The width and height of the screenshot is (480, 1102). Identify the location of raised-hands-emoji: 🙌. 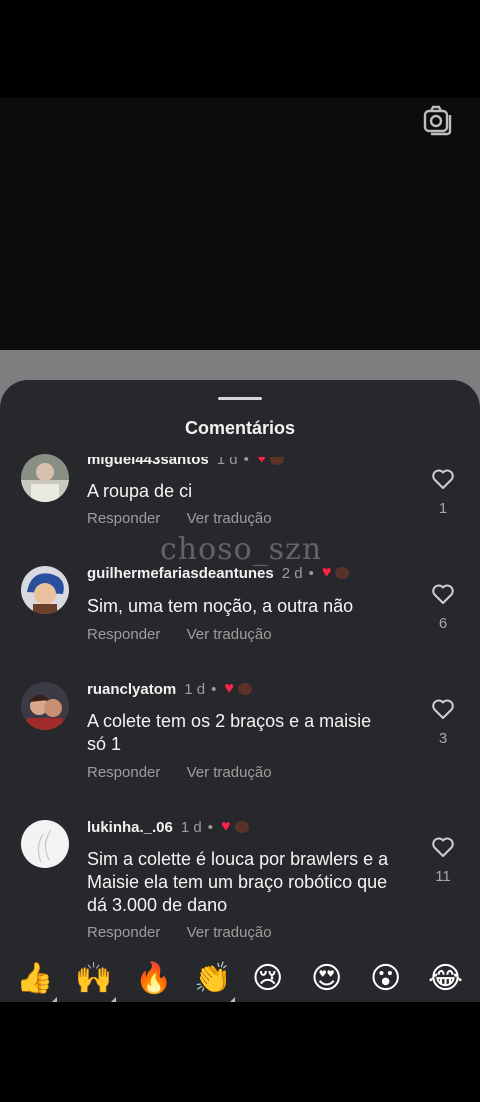
(93, 979).